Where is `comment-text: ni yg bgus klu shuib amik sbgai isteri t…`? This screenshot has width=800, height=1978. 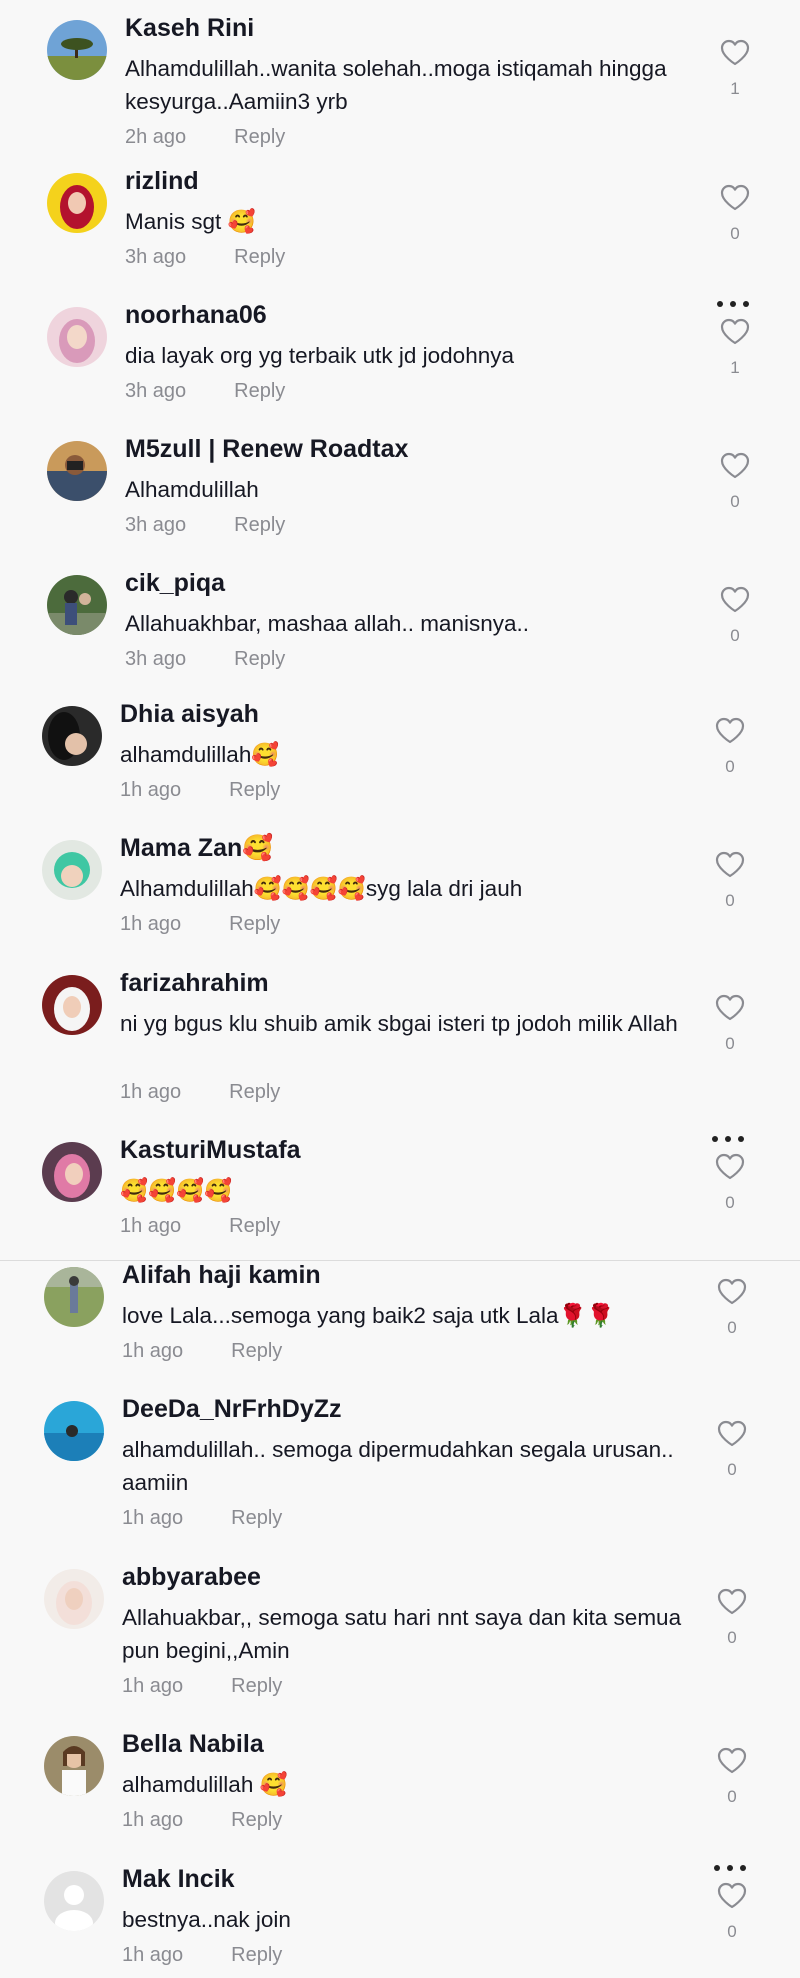 comment-text: ni yg bgus klu shuib amik sbgai isteri t… is located at coordinates (399, 1023).